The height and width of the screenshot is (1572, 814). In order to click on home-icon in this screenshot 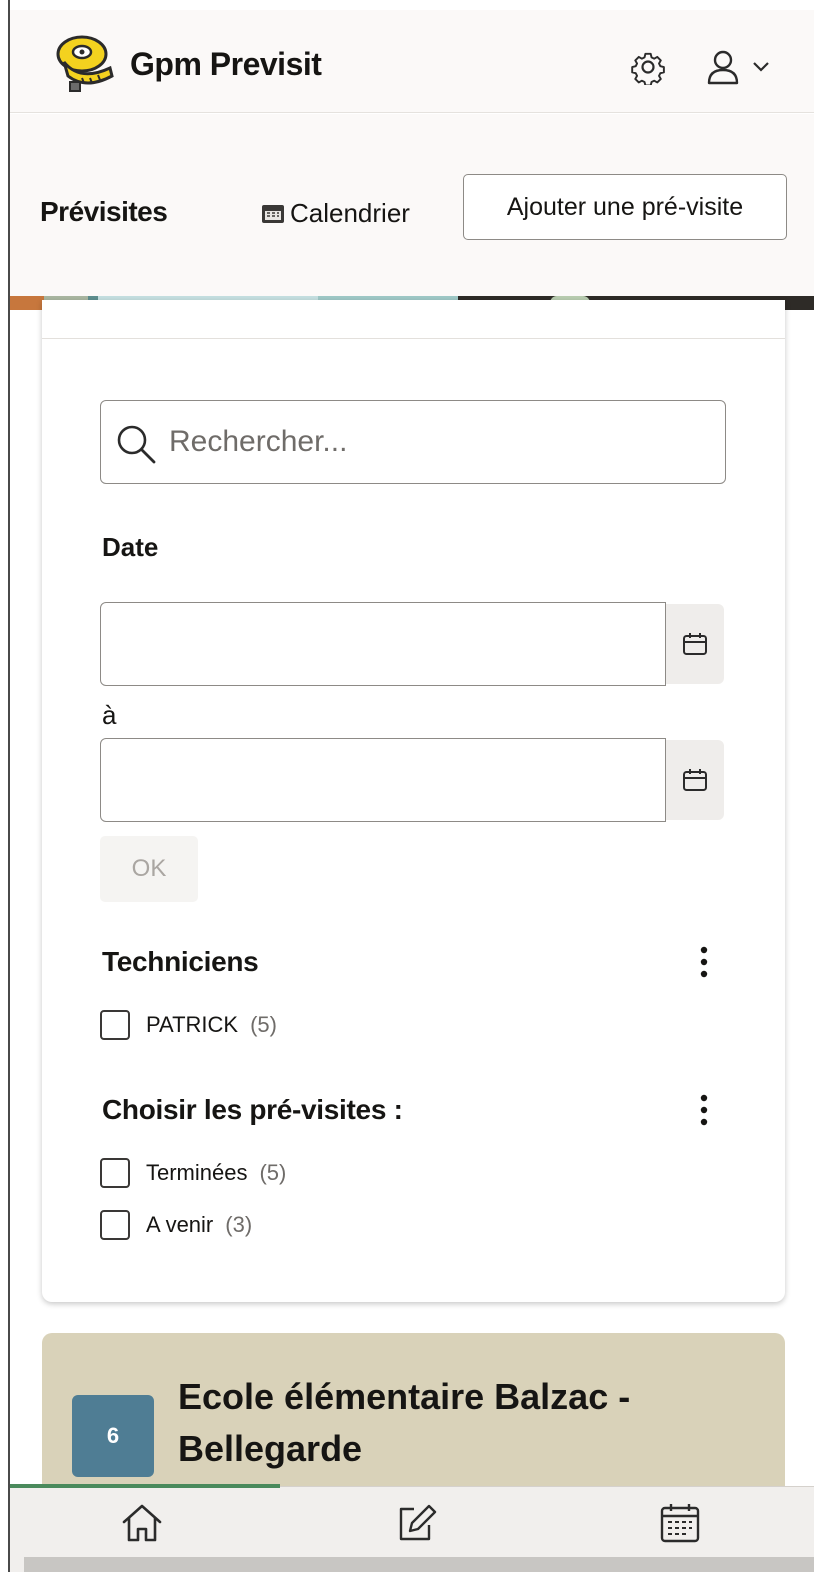, I will do `click(142, 1523)`.